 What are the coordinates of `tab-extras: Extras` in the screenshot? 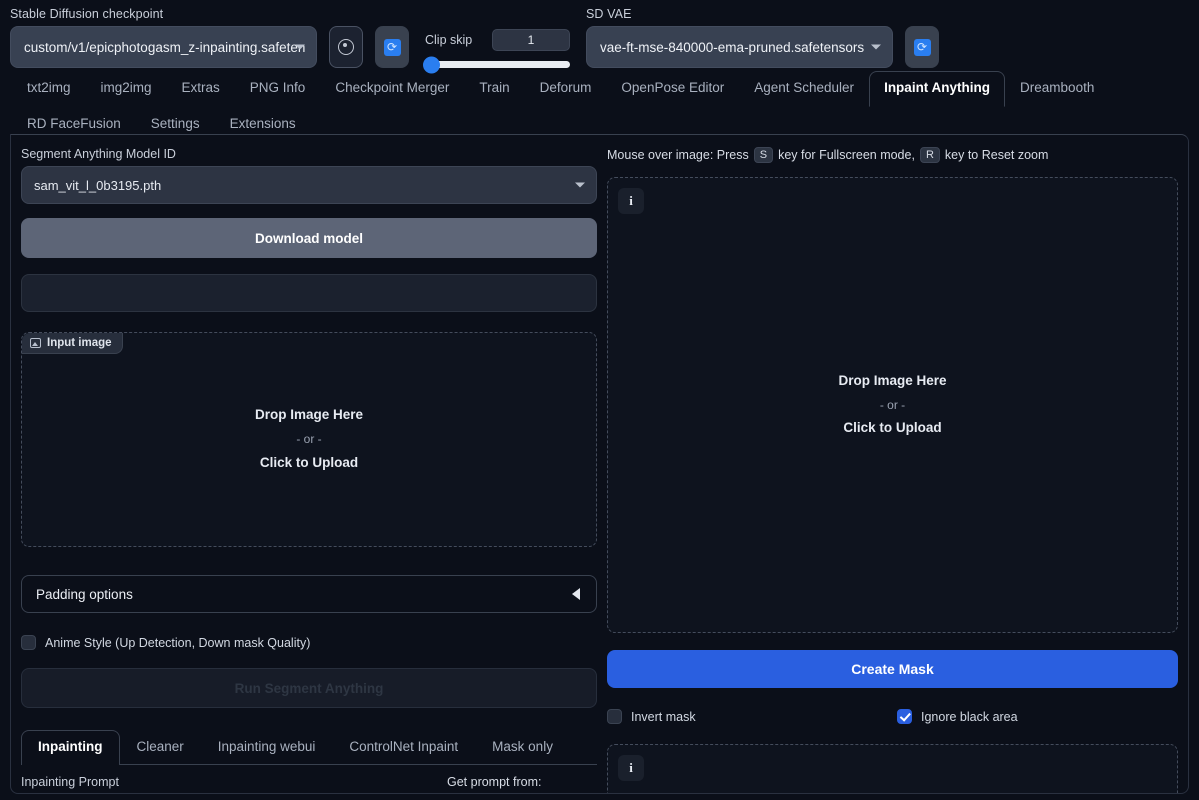 It's located at (201, 89).